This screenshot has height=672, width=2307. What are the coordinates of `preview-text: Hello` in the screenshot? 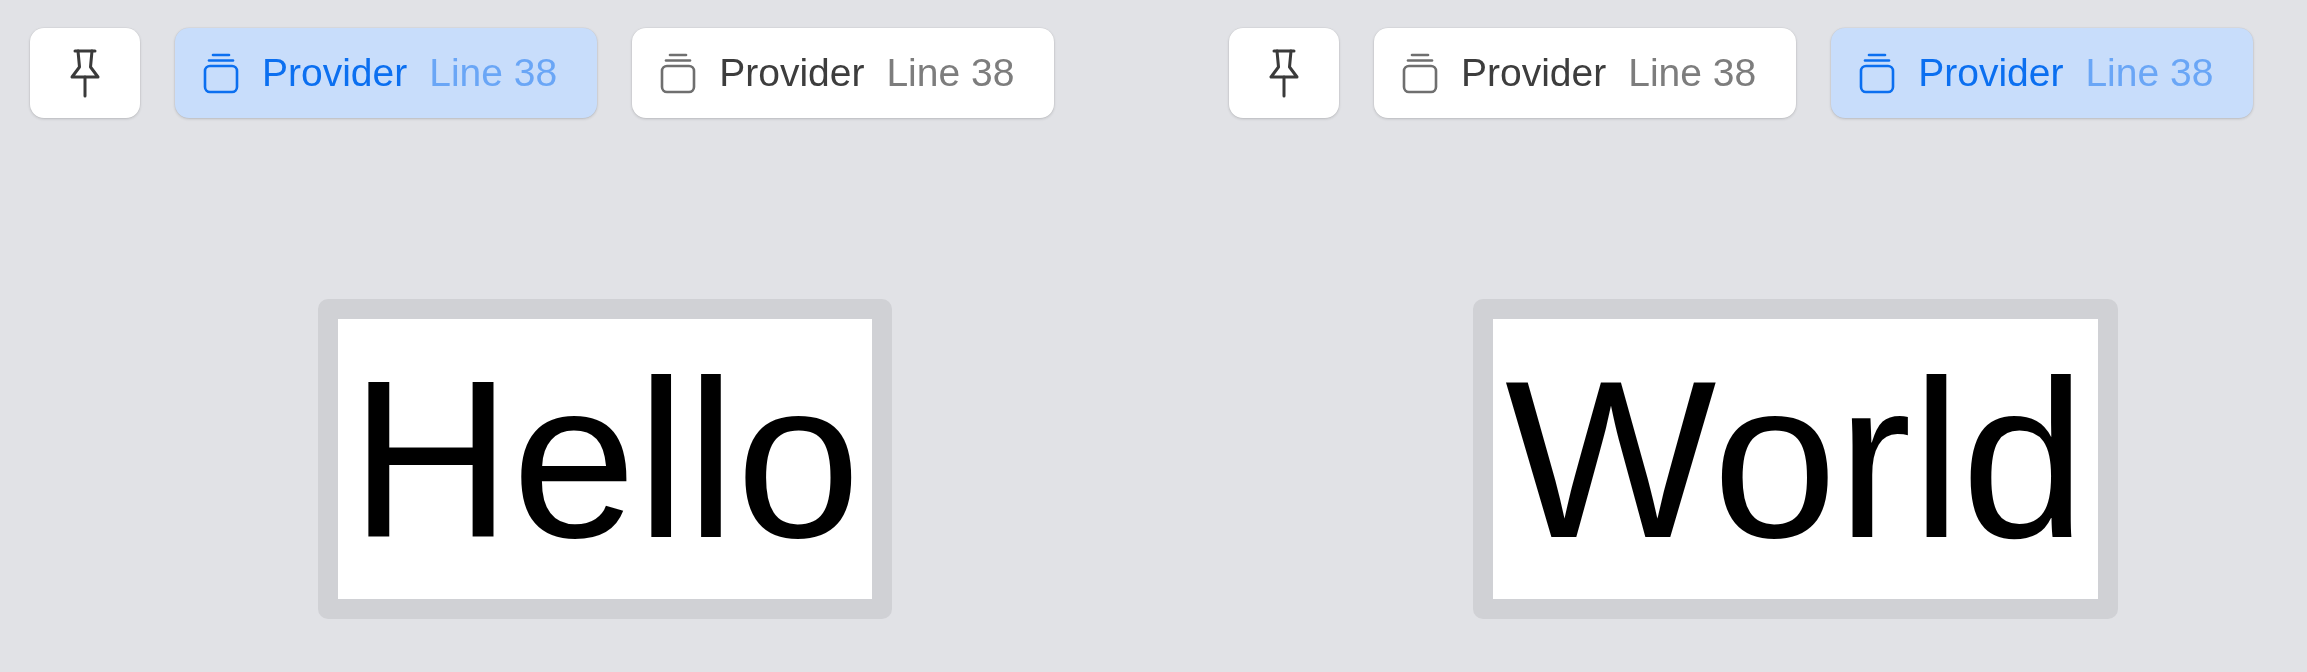 It's located at (605, 459).